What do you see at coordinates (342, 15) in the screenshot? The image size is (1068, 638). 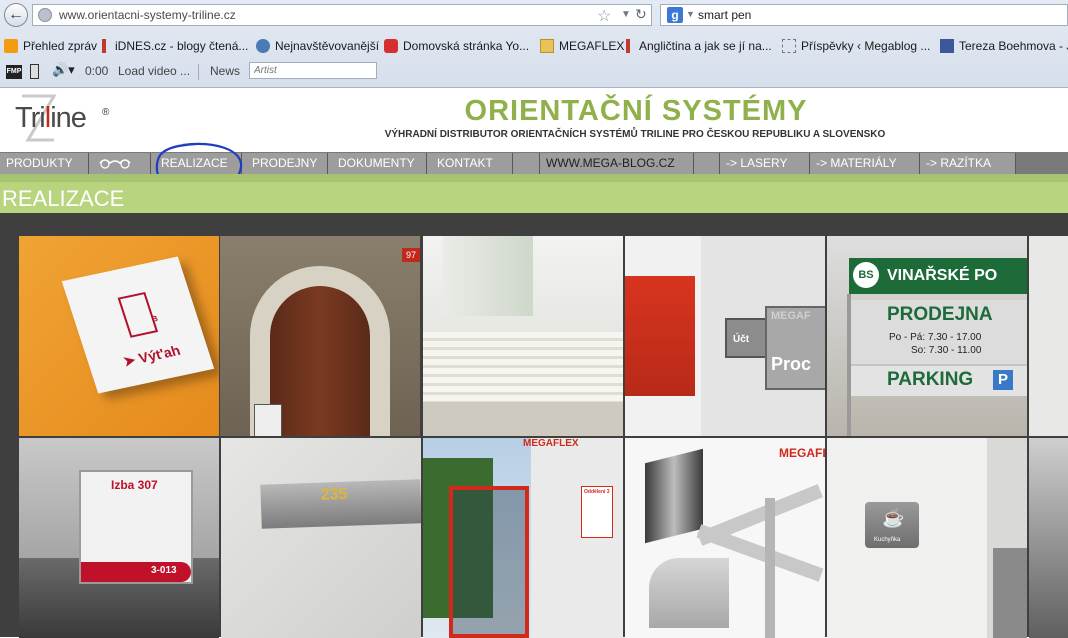 I see `address-bar: www.orientacni-systemy-triline.cz ☆ ▼ ↻` at bounding box center [342, 15].